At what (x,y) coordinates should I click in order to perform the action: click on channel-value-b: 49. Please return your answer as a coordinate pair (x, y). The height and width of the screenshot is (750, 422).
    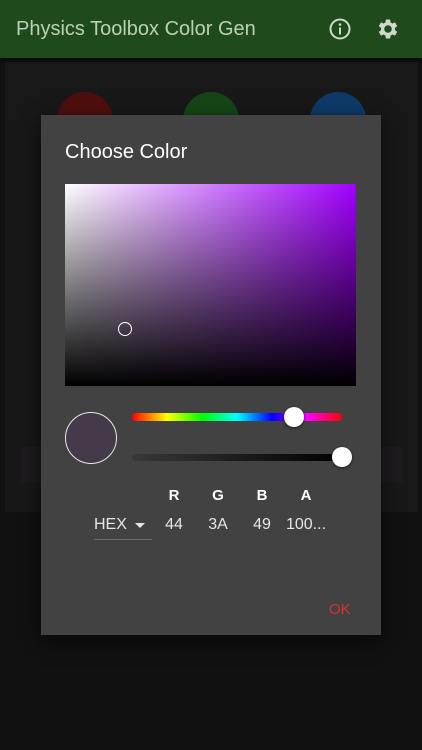
    Looking at the image, I should click on (262, 525).